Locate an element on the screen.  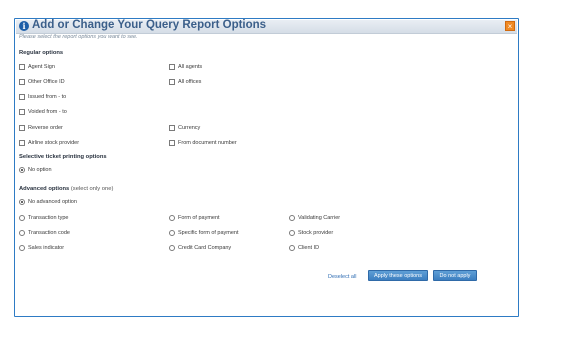
reverse-order-checkbox: Reverse order is located at coordinates (41, 128).